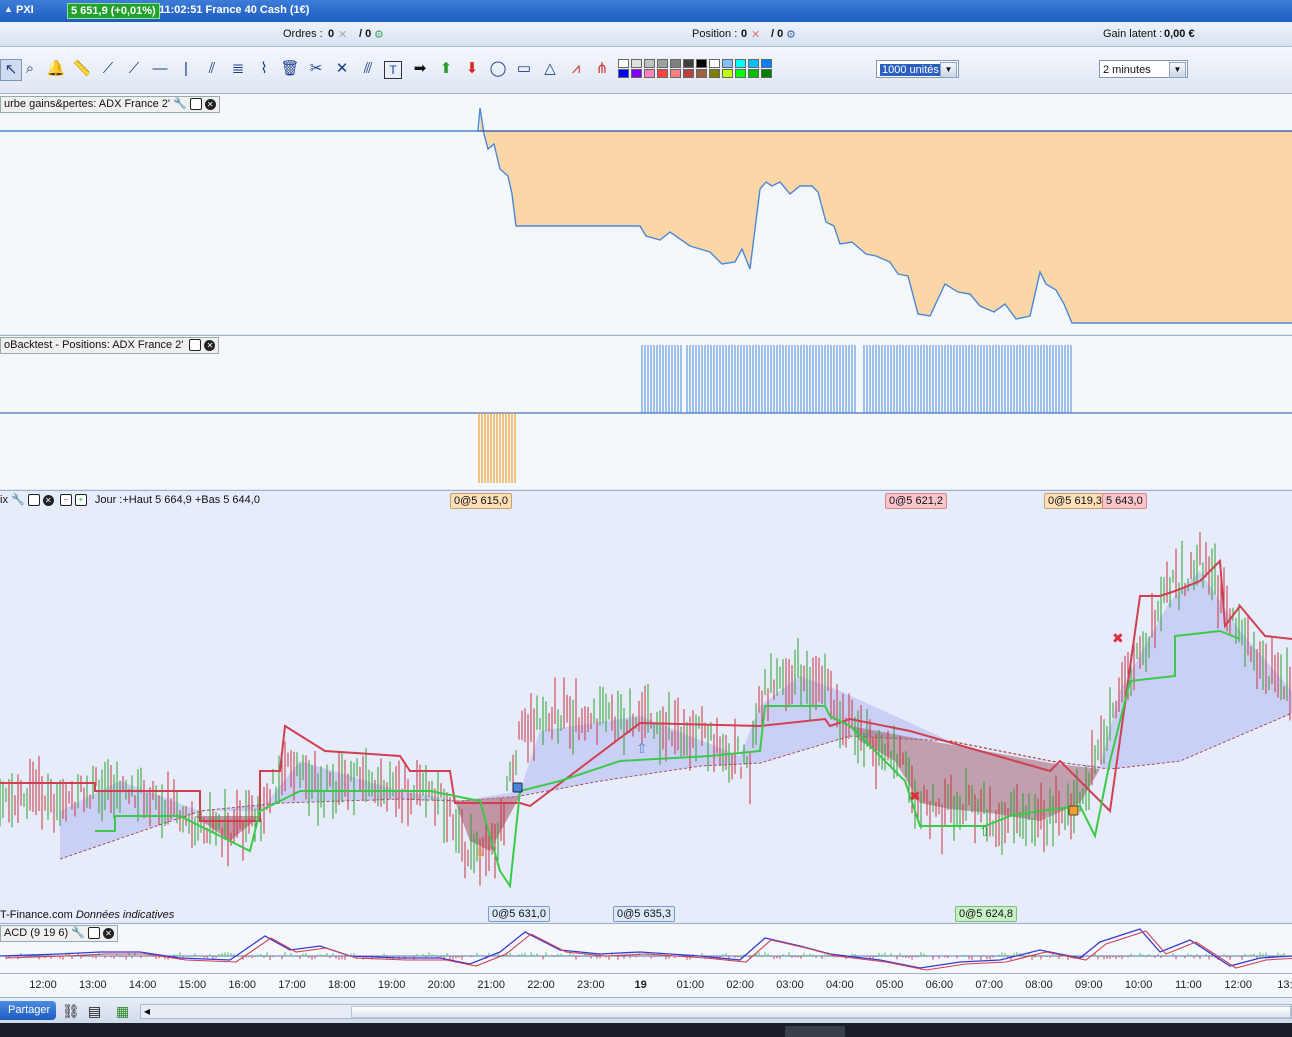 The width and height of the screenshot is (1292, 1037). What do you see at coordinates (342, 34) in the screenshot?
I see `orders-cancel-icon: ✕` at bounding box center [342, 34].